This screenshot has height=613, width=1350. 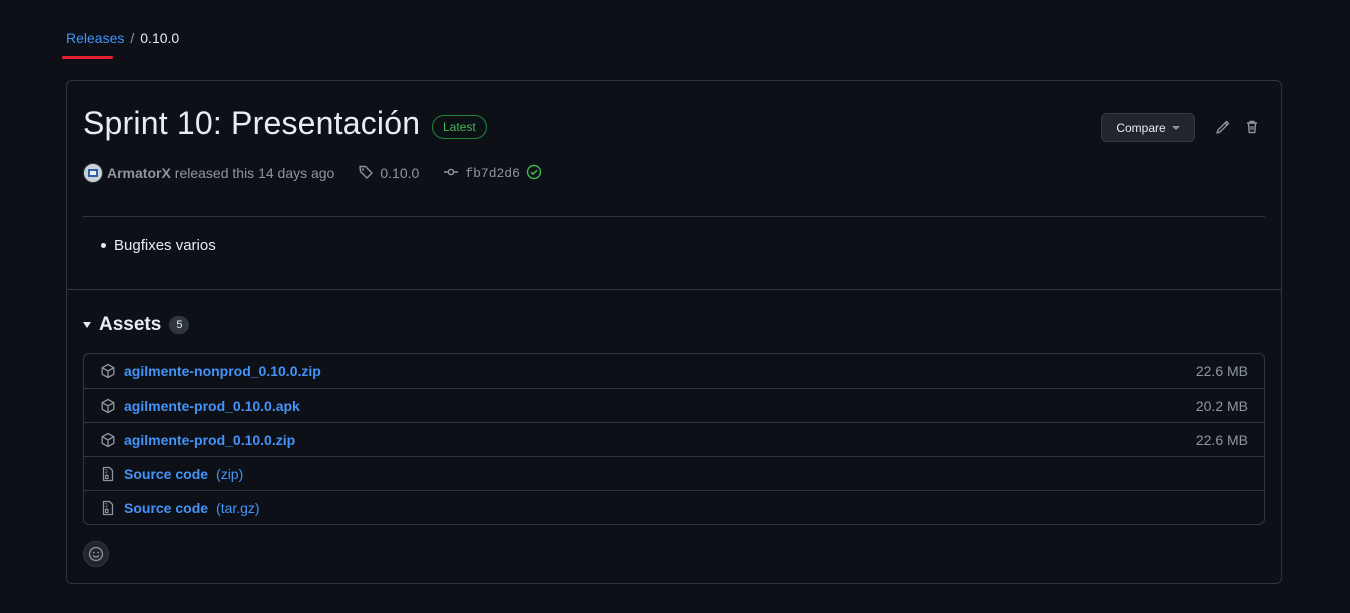 I want to click on asset-format-link: (zip), so click(x=229, y=474).